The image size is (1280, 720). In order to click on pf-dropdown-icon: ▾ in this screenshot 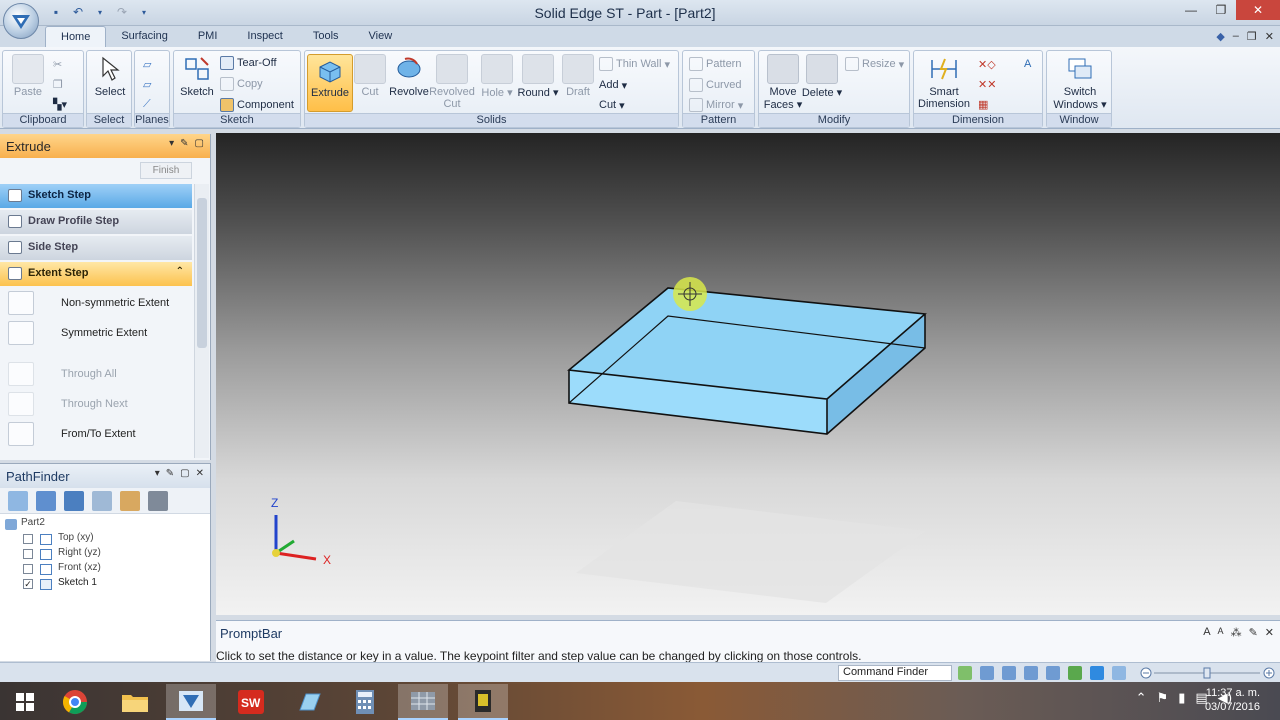, I will do `click(157, 473)`.